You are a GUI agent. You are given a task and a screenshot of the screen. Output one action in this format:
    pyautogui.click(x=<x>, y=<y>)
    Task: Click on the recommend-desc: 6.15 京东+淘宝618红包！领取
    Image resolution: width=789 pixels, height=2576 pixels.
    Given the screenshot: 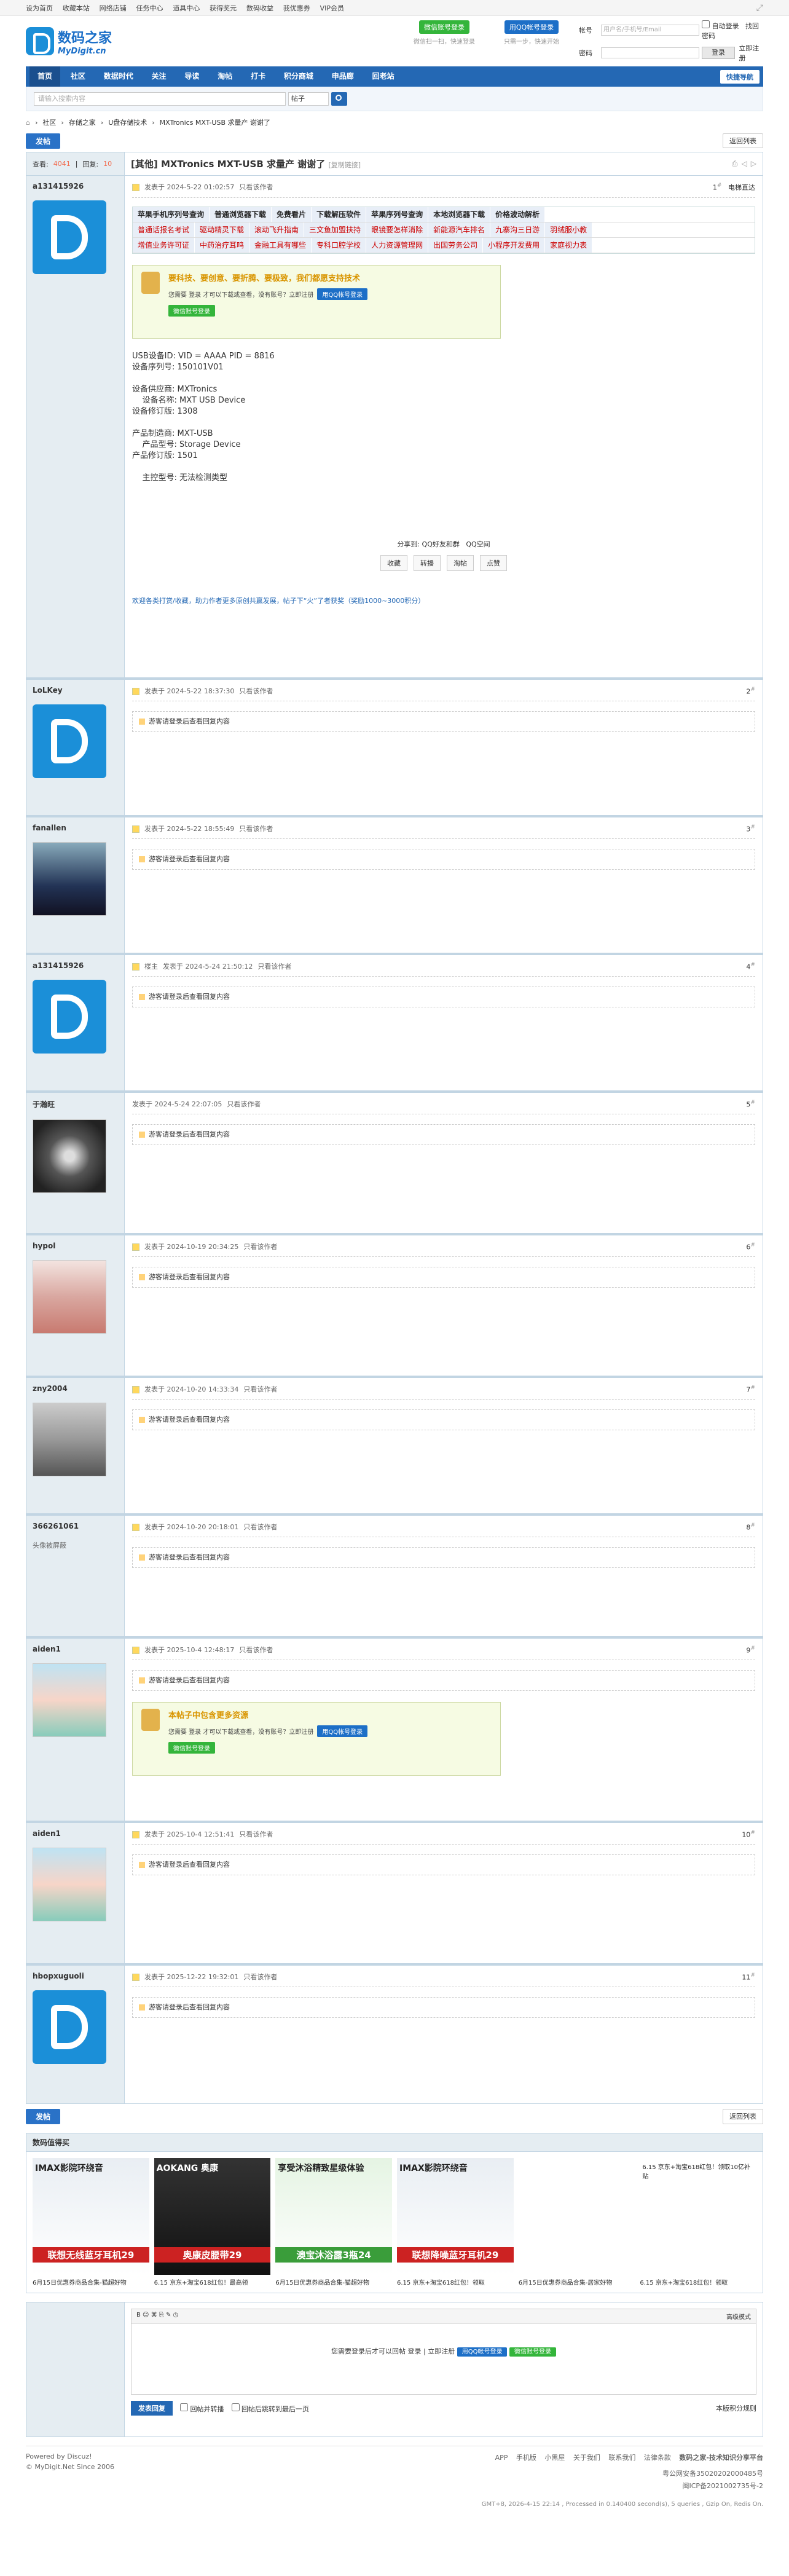 What is the action you would take?
    pyautogui.click(x=698, y=2282)
    